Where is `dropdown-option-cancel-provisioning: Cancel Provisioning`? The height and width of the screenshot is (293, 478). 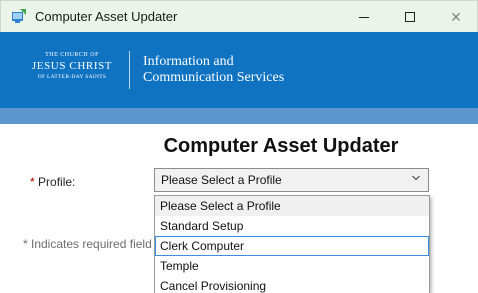 dropdown-option-cancel-provisioning: Cancel Provisioning is located at coordinates (292, 284).